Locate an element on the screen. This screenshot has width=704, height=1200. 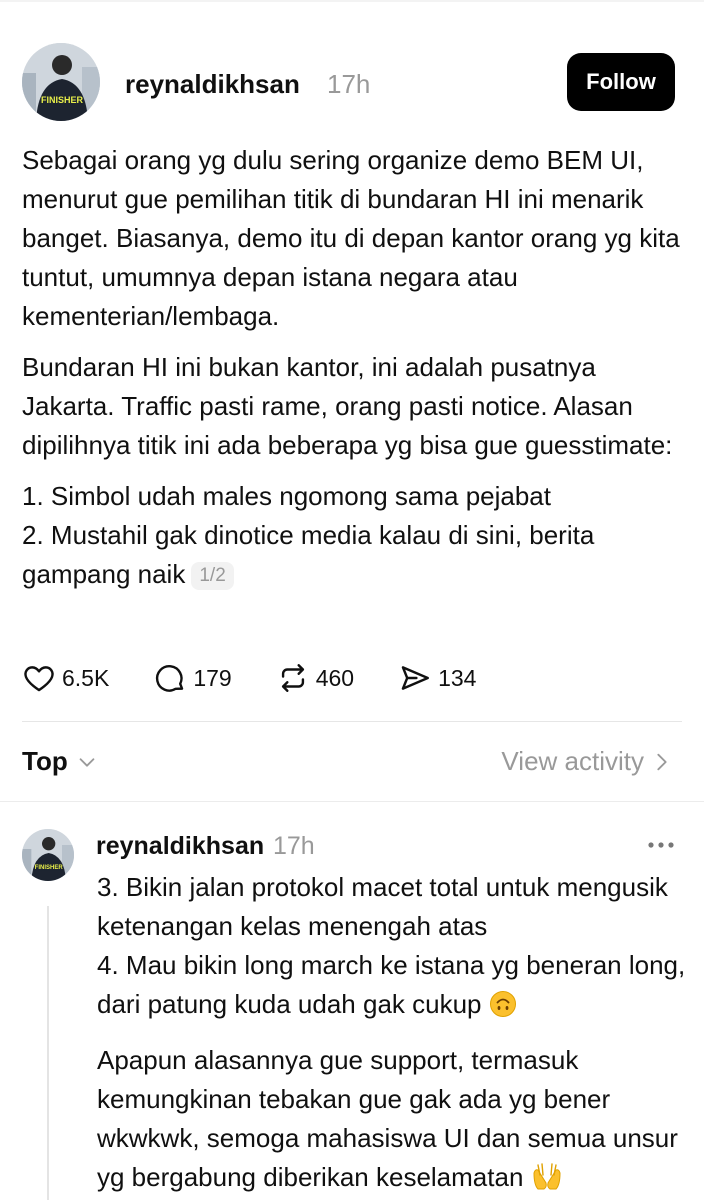
upside-down-face-icon is located at coordinates (503, 1009).